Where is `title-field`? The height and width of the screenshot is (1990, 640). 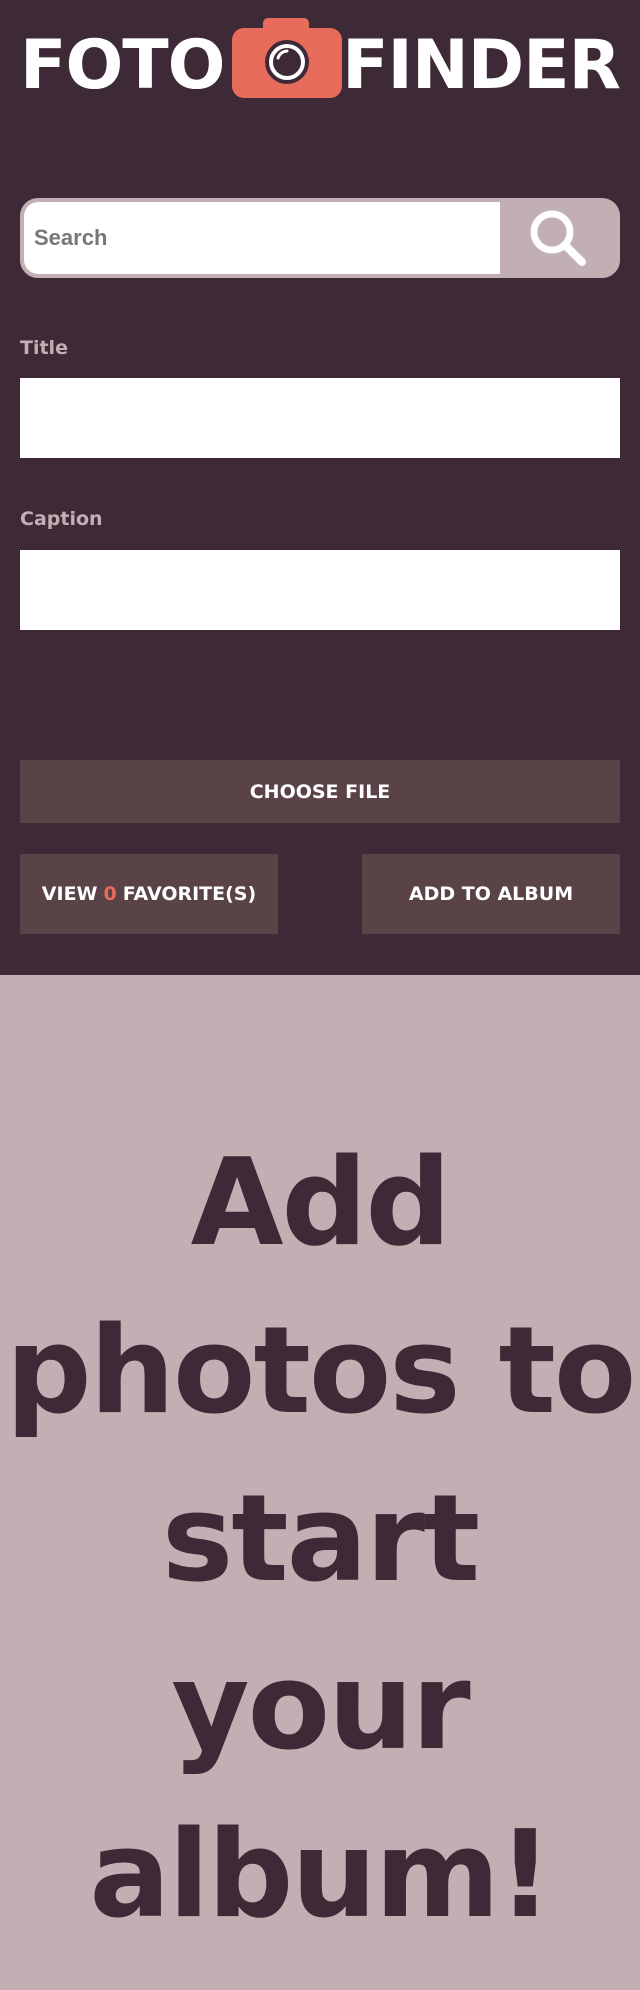 title-field is located at coordinates (320, 418).